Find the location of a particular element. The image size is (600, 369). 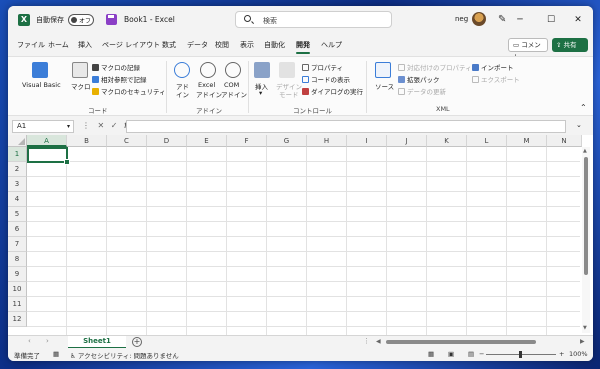

excel-addins-gear-icon is located at coordinates (208, 70).